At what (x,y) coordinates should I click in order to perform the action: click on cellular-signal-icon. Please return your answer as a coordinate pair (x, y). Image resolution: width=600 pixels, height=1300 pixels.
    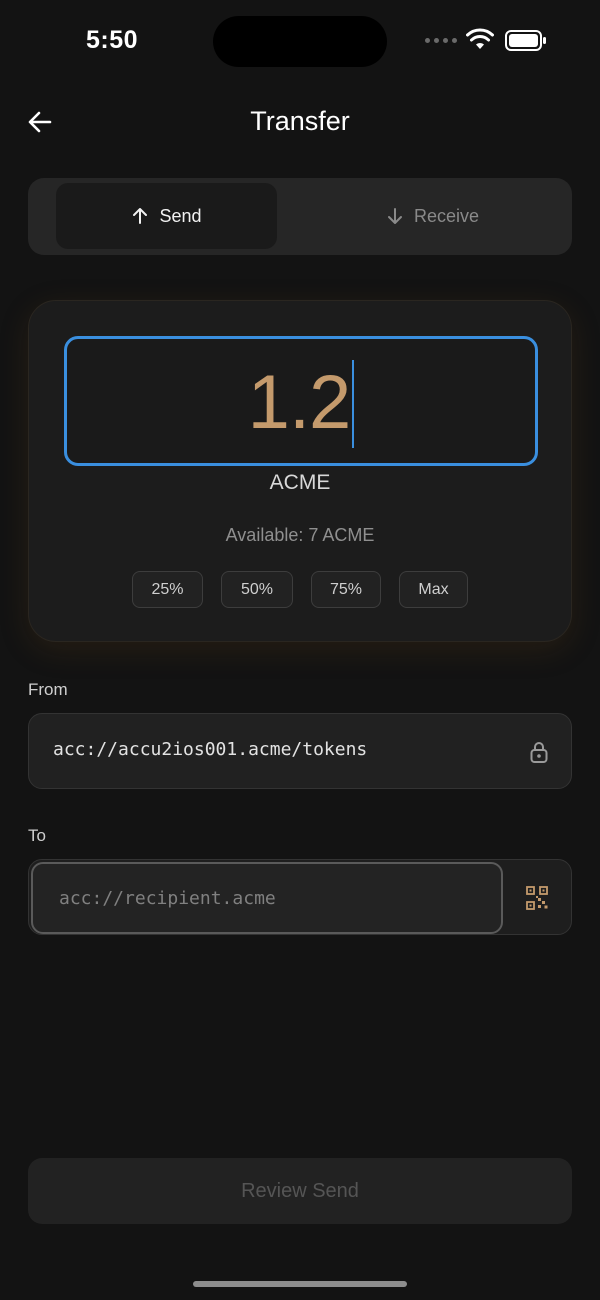
    Looking at the image, I should click on (441, 40).